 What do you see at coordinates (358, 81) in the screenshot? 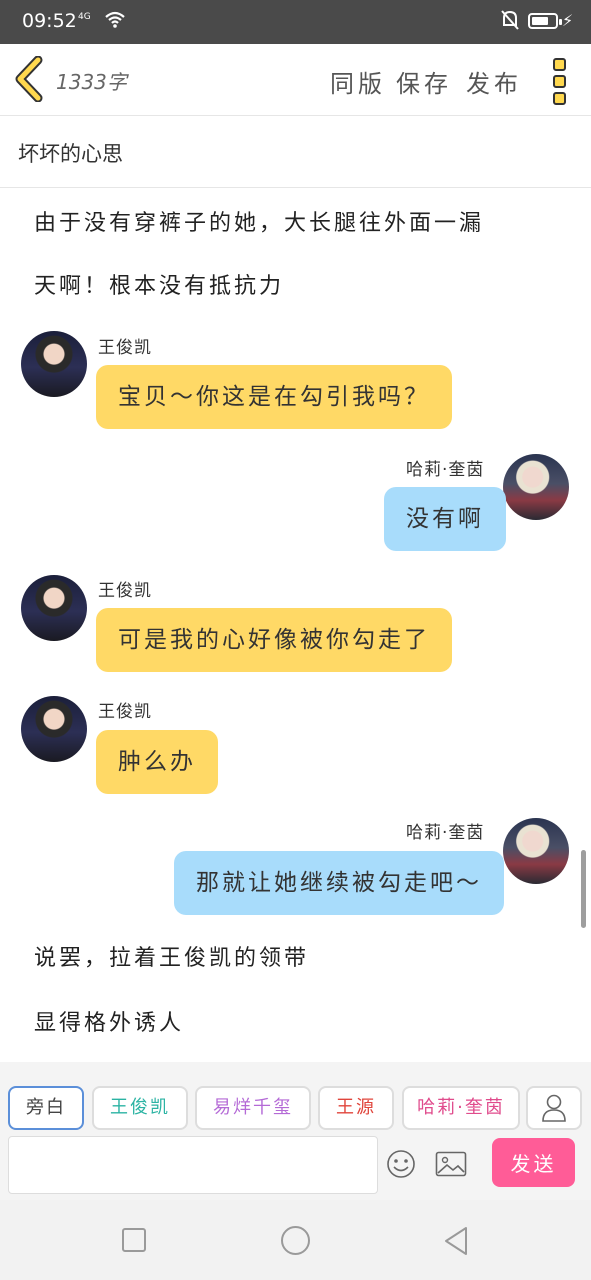
I see `same-version-button: 同版` at bounding box center [358, 81].